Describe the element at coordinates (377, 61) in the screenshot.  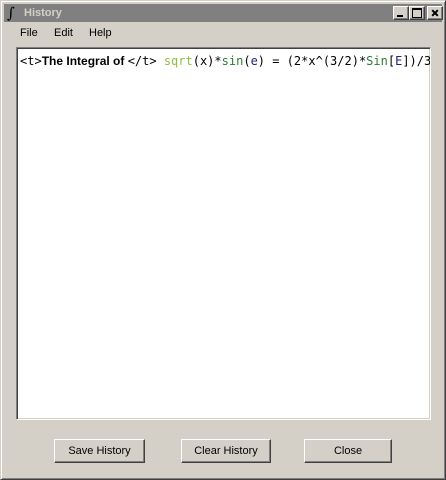
I see `history-token: Sin` at that location.